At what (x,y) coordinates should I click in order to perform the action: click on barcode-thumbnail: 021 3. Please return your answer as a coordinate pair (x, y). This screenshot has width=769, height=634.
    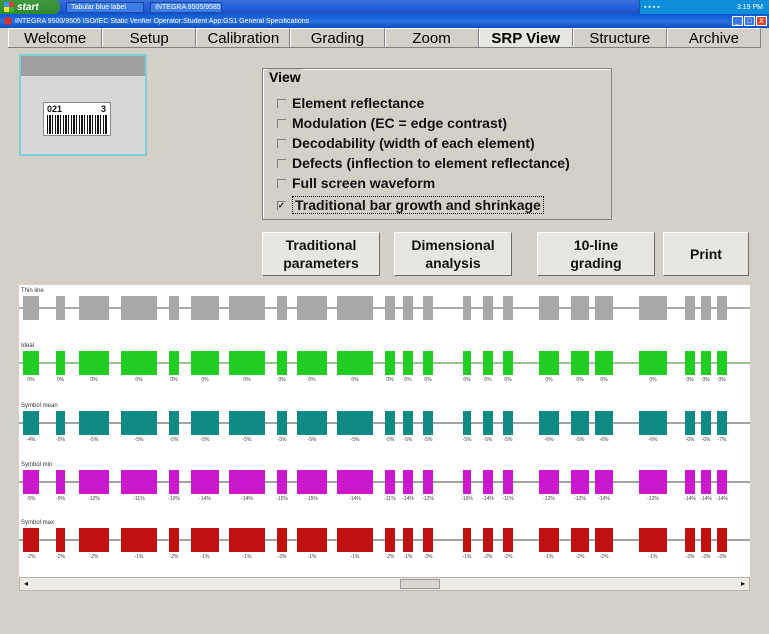
    Looking at the image, I should click on (83, 105).